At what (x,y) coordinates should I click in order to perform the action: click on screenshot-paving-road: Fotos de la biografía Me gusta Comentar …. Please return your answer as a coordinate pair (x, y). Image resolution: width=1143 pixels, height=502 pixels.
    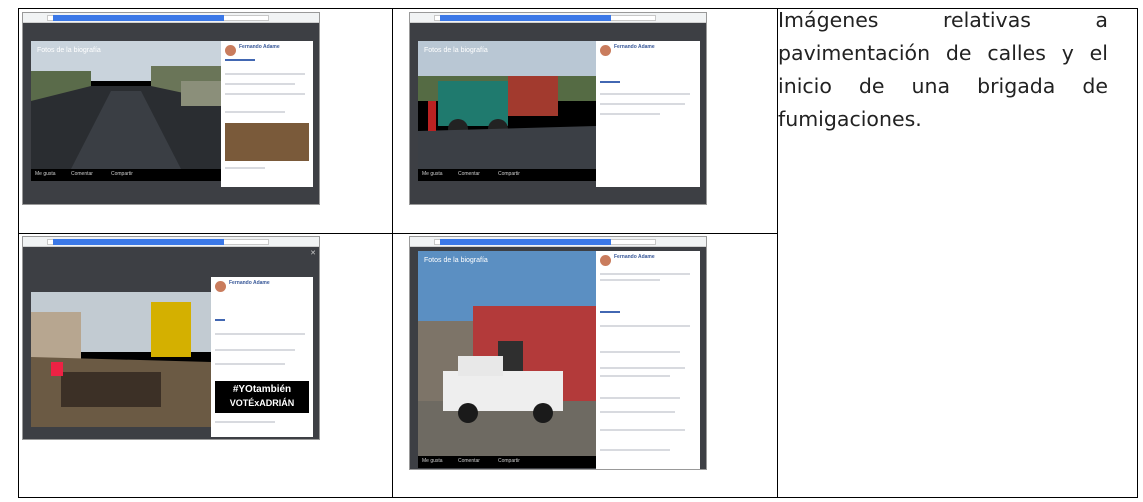
    Looking at the image, I should click on (171, 108).